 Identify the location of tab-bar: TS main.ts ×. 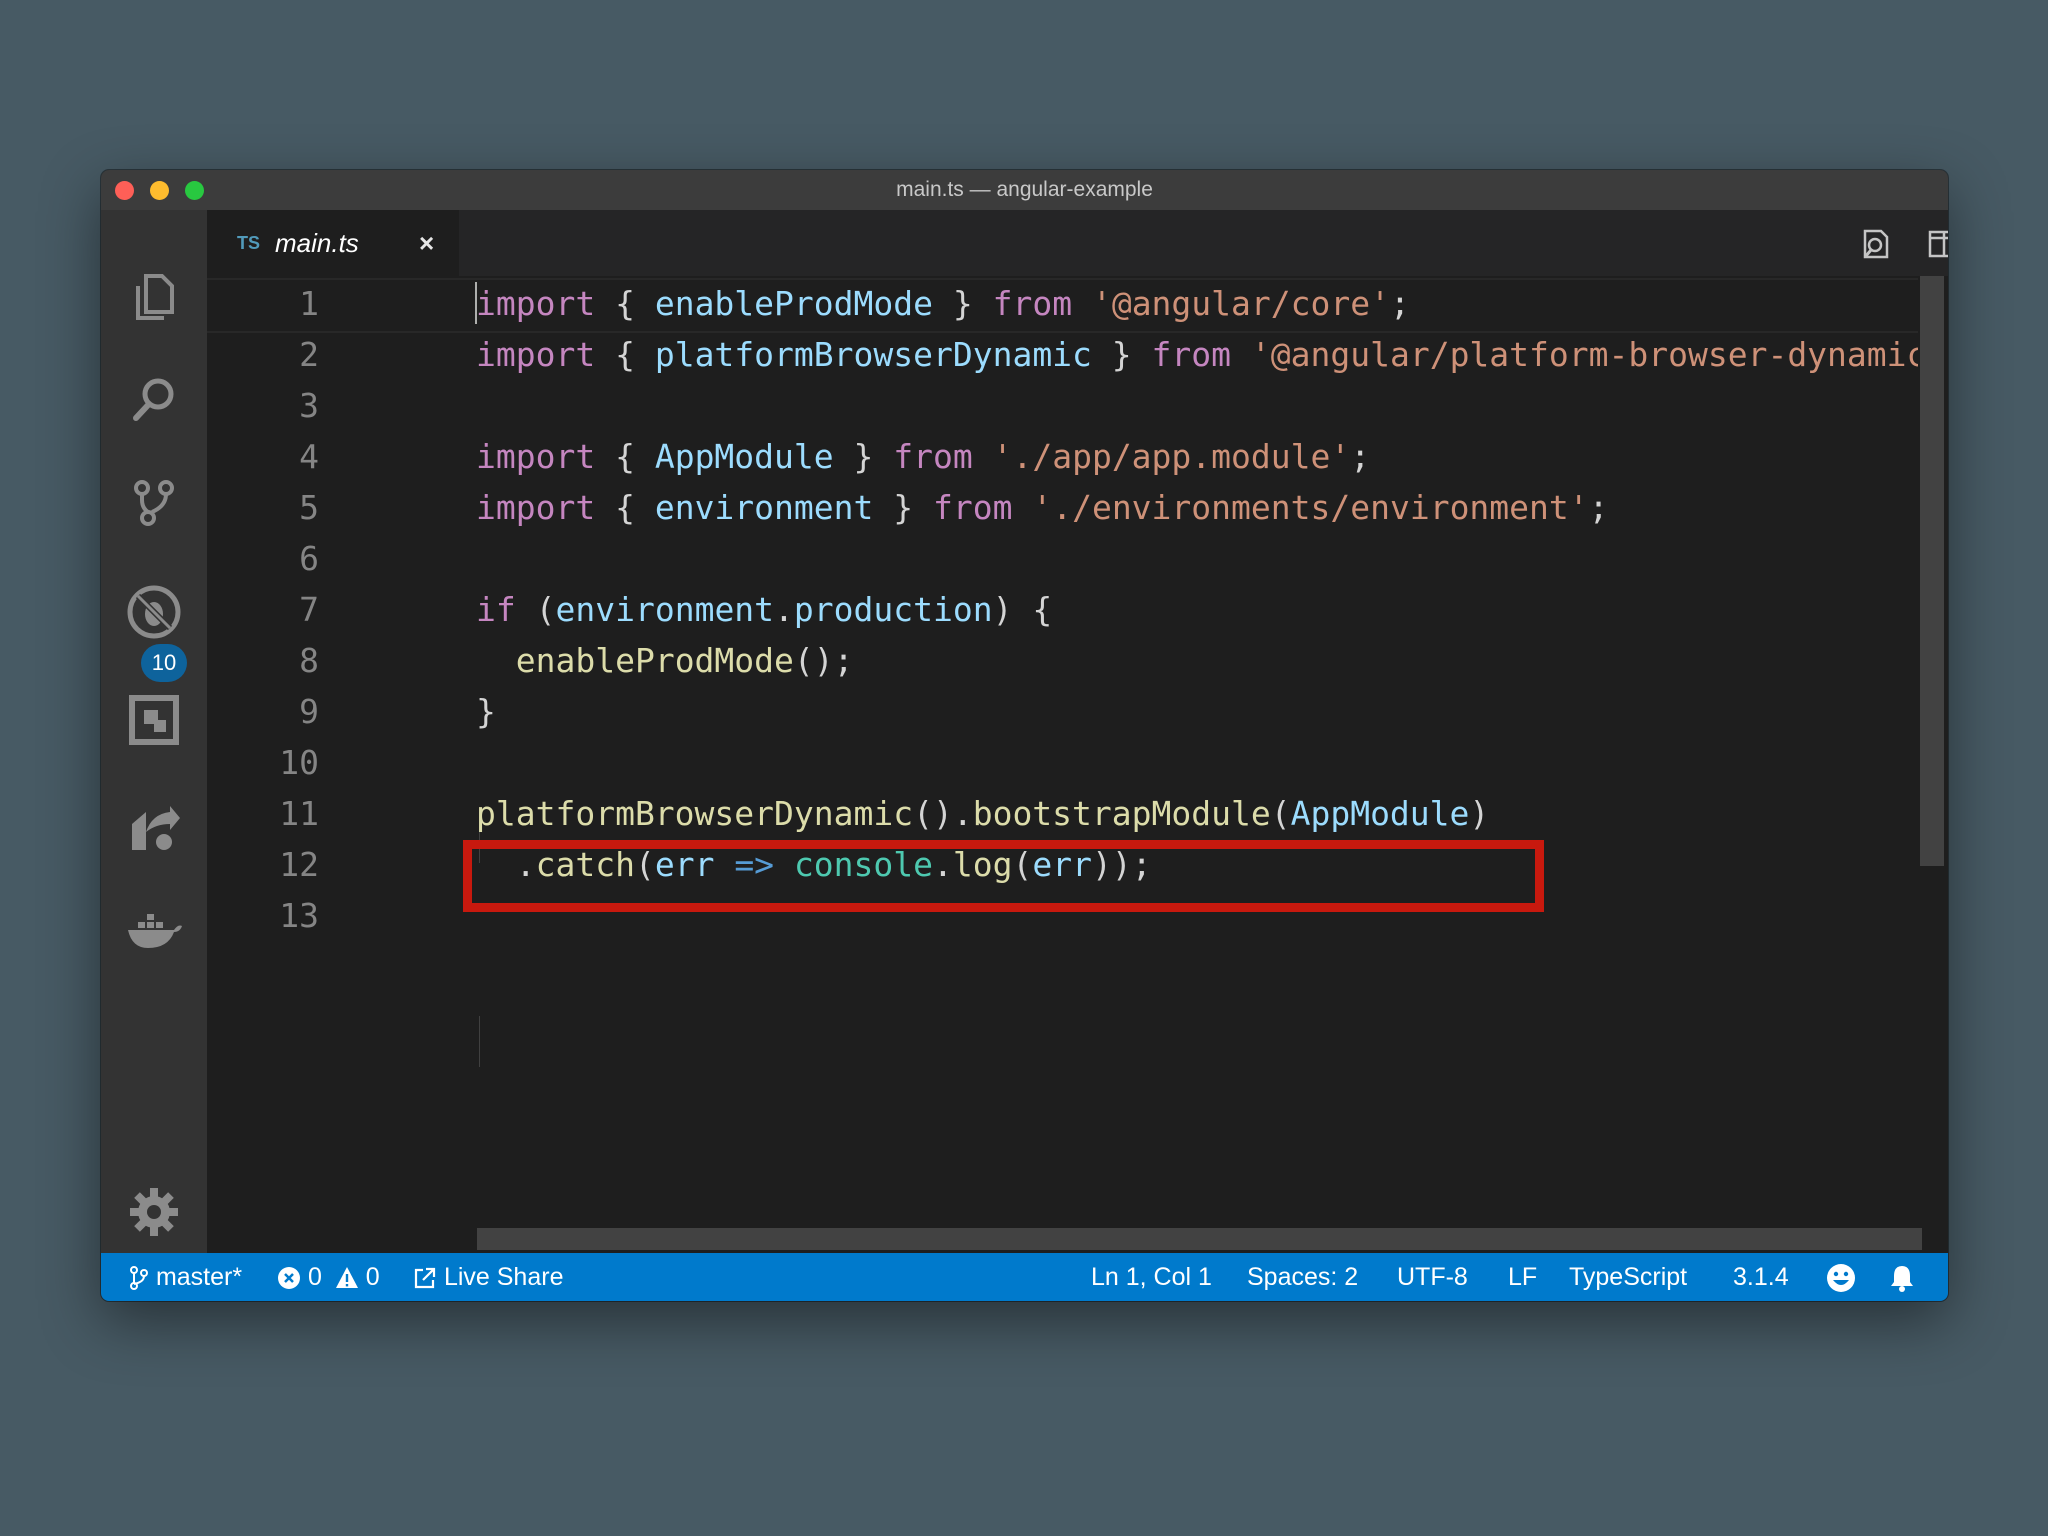
(1077, 243).